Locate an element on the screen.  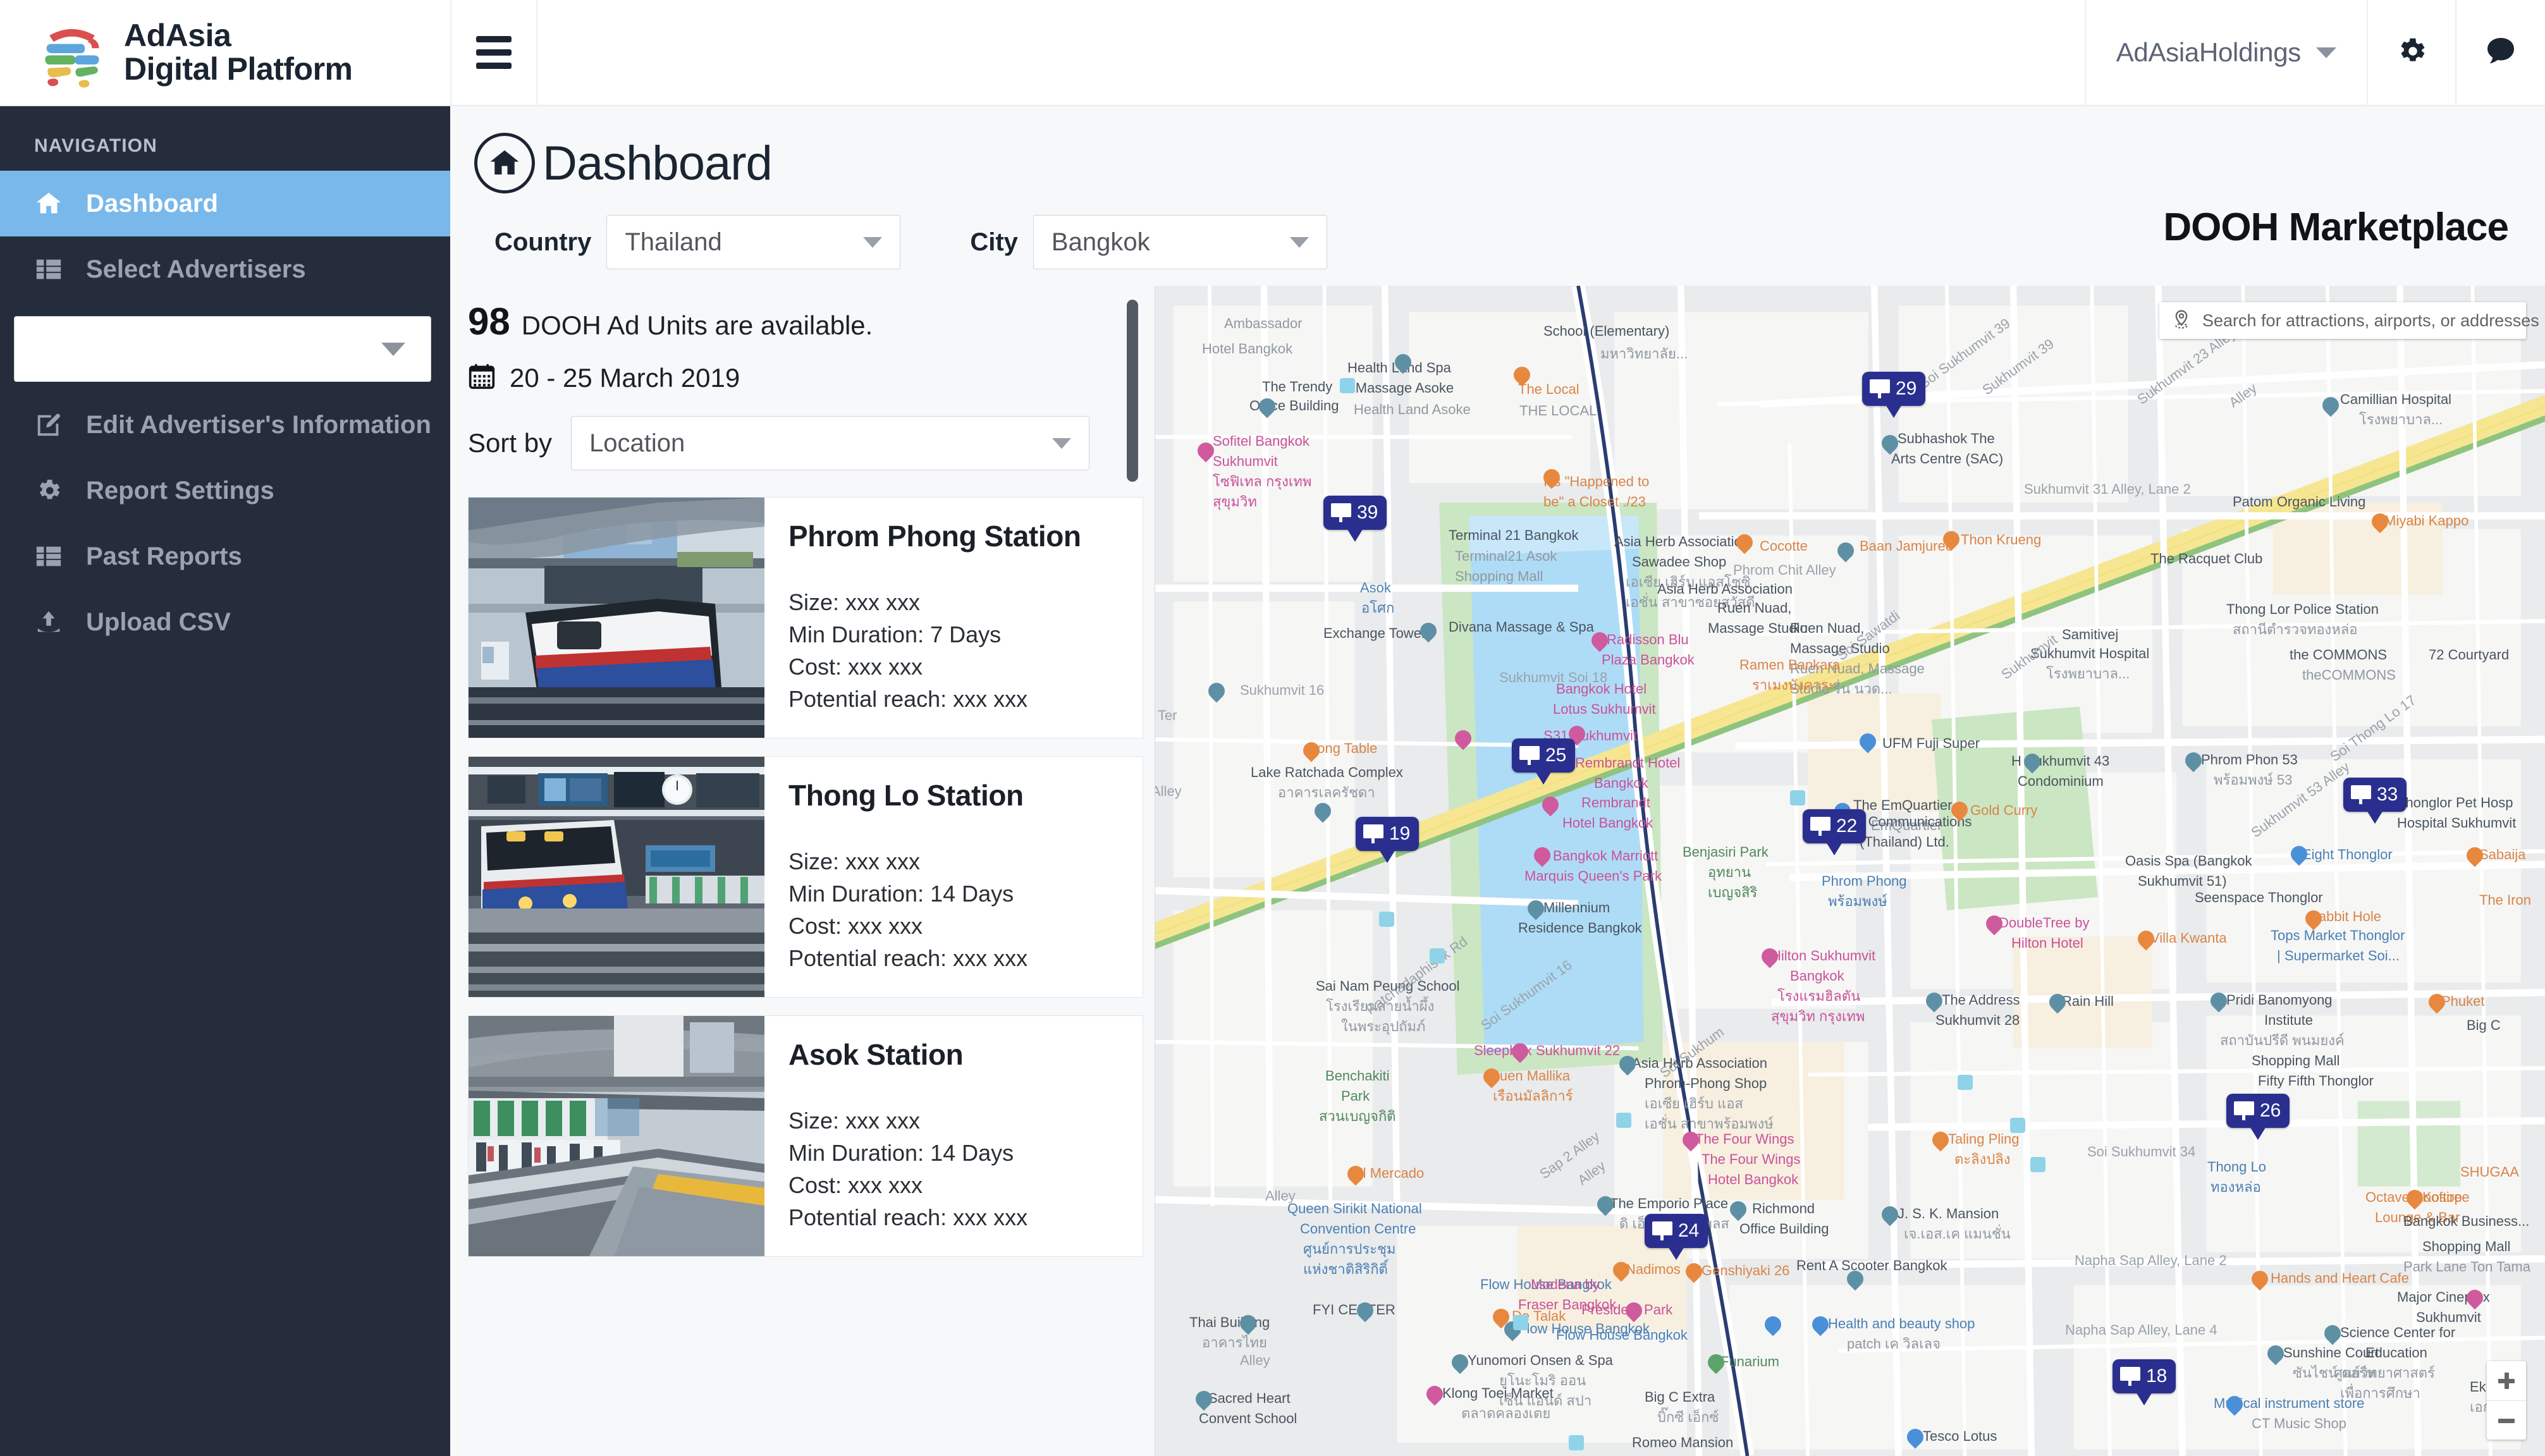
map-label: Napha Sap Alley, Lane 2 is located at coordinates (2151, 1260).